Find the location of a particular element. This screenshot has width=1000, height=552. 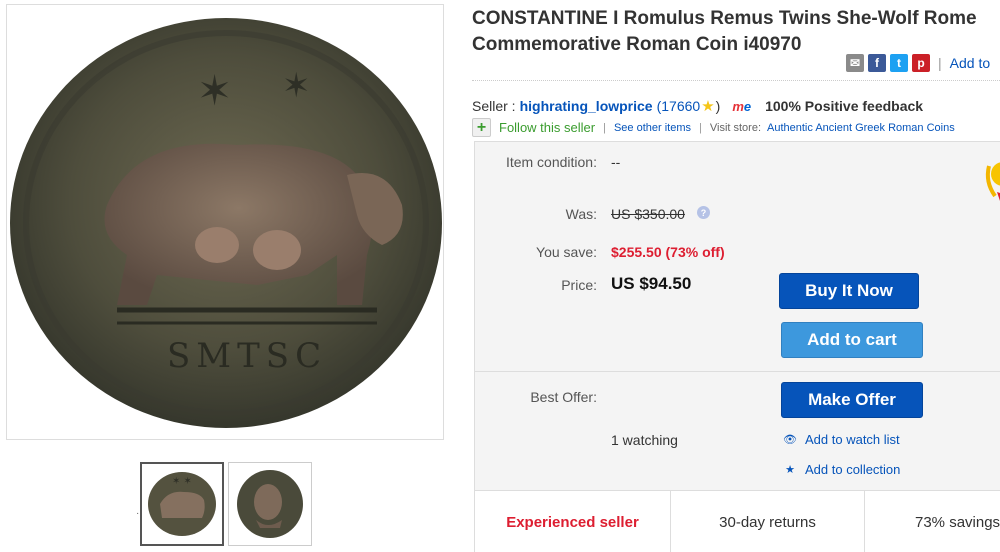

title-divider is located at coordinates (736, 80).